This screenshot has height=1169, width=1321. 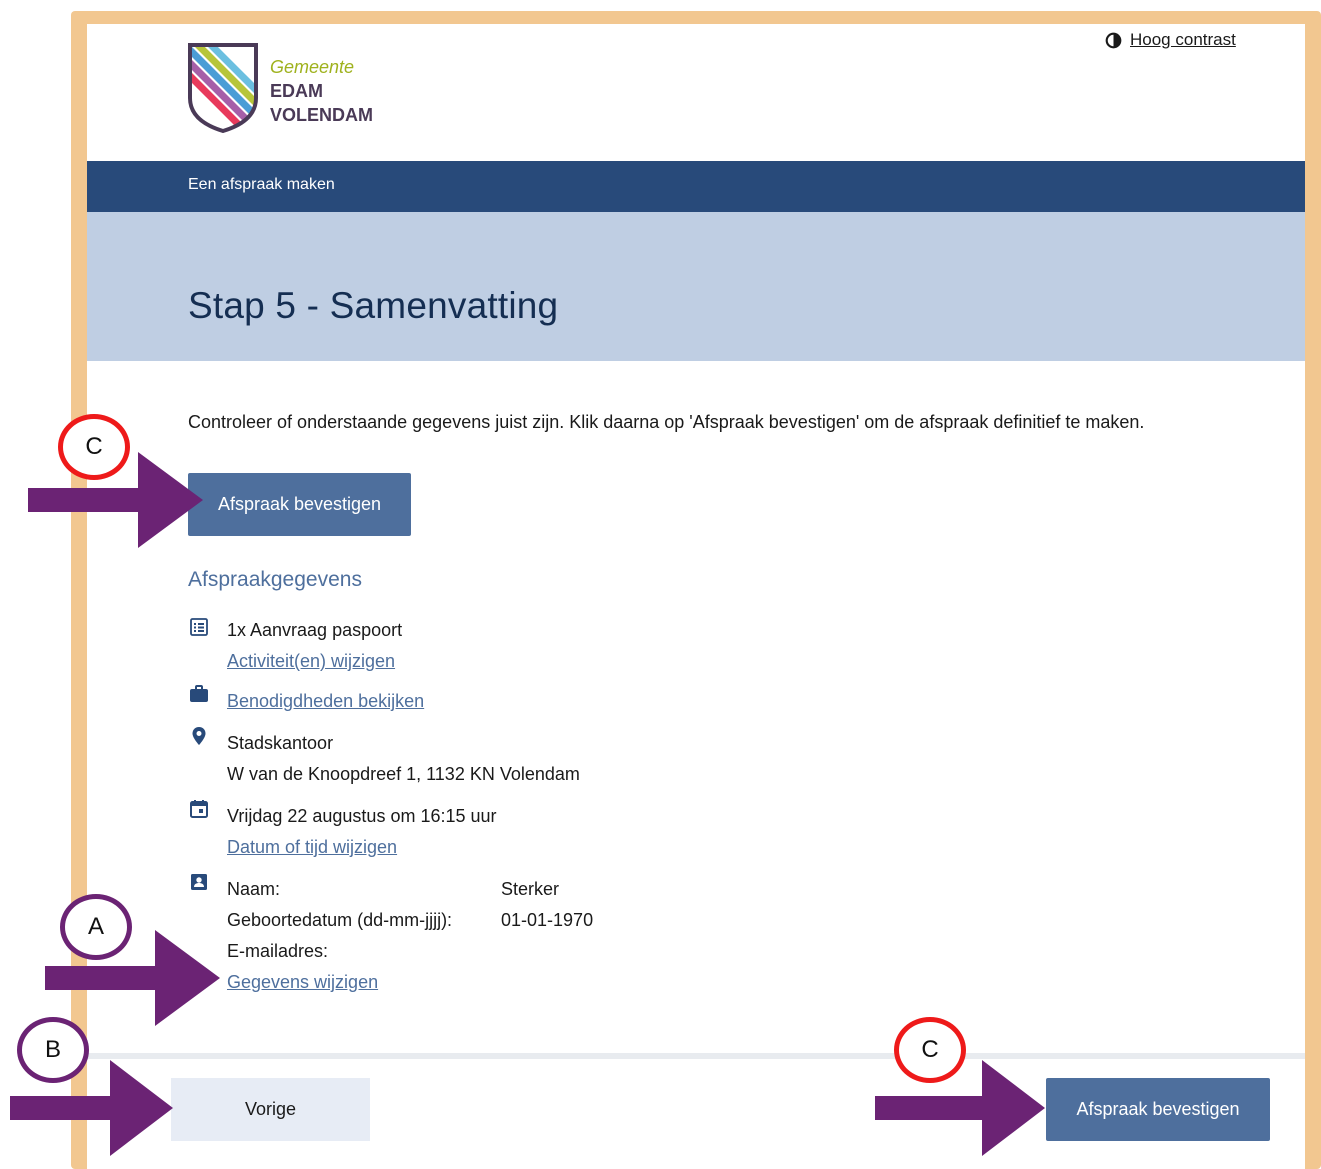 What do you see at coordinates (1183, 40) in the screenshot?
I see `high-contrast-link: Hoog contrast` at bounding box center [1183, 40].